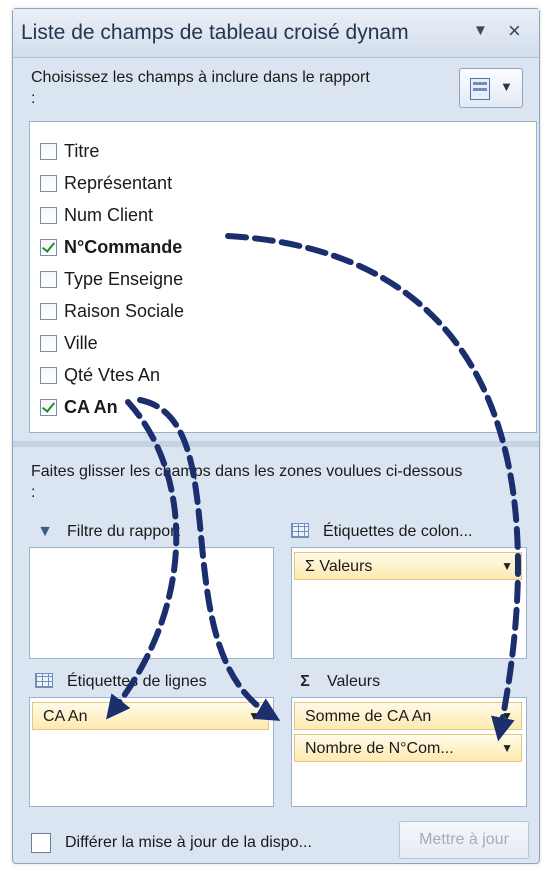 The height and width of the screenshot is (870, 544). Describe the element at coordinates (368, 716) in the screenshot. I see `pill-label: Somme de CA An` at that location.